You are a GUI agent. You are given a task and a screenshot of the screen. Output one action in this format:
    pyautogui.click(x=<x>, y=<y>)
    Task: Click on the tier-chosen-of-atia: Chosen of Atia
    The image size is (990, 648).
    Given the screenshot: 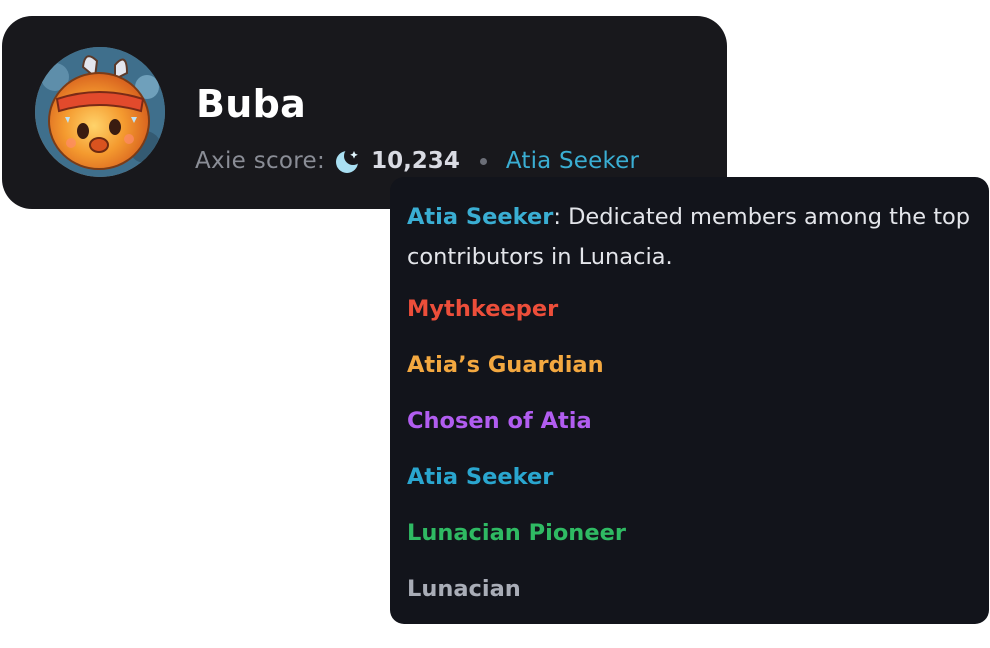 What is the action you would take?
    pyautogui.click(x=499, y=421)
    